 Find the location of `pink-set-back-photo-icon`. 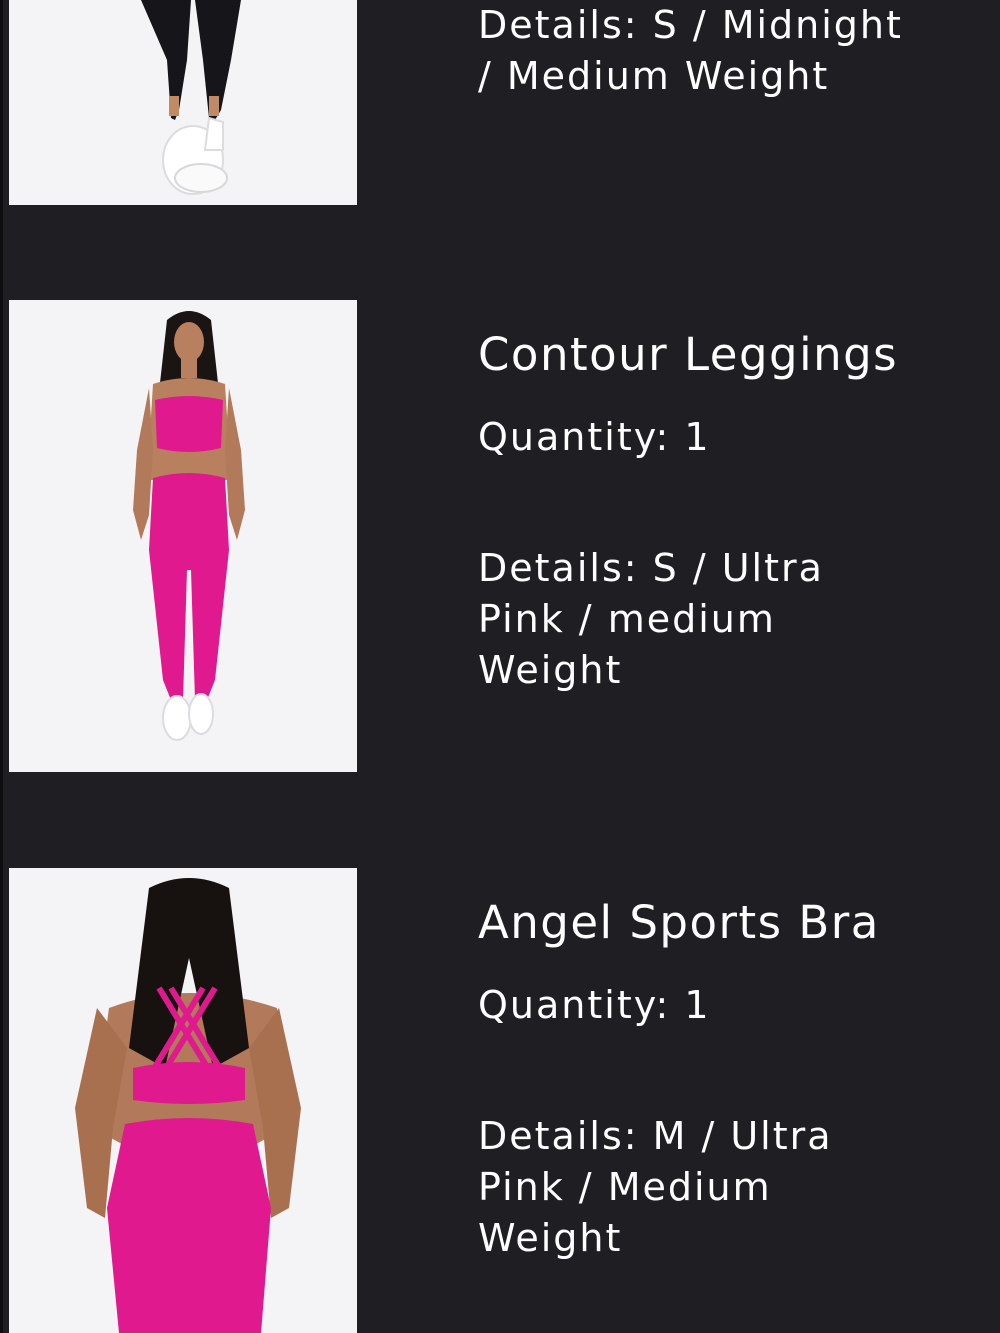

pink-set-back-photo-icon is located at coordinates (183, 1100).